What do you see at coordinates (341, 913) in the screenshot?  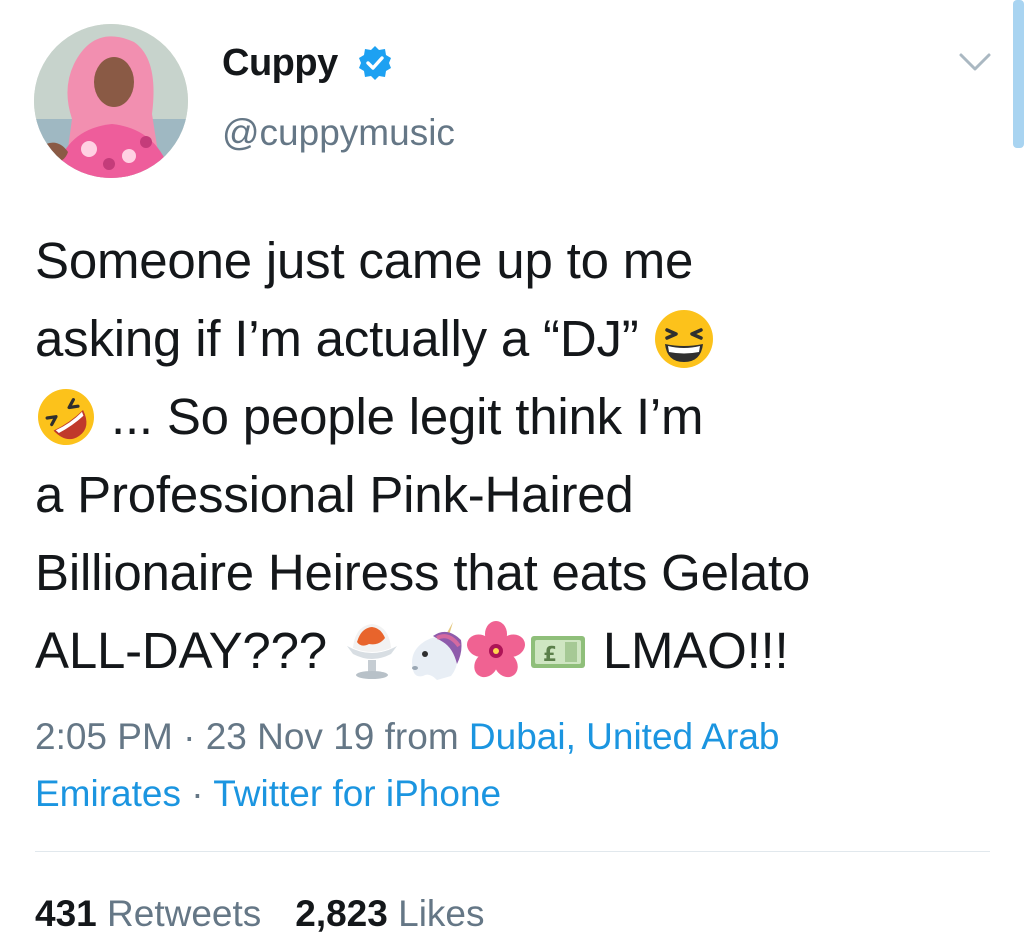 I see `likes-count: 2,823` at bounding box center [341, 913].